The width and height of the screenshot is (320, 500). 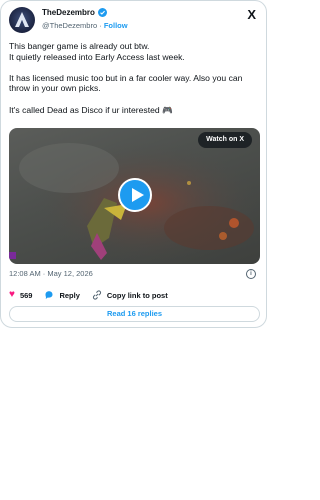 I want to click on copy-link-label: Copy link to post, so click(x=137, y=295).